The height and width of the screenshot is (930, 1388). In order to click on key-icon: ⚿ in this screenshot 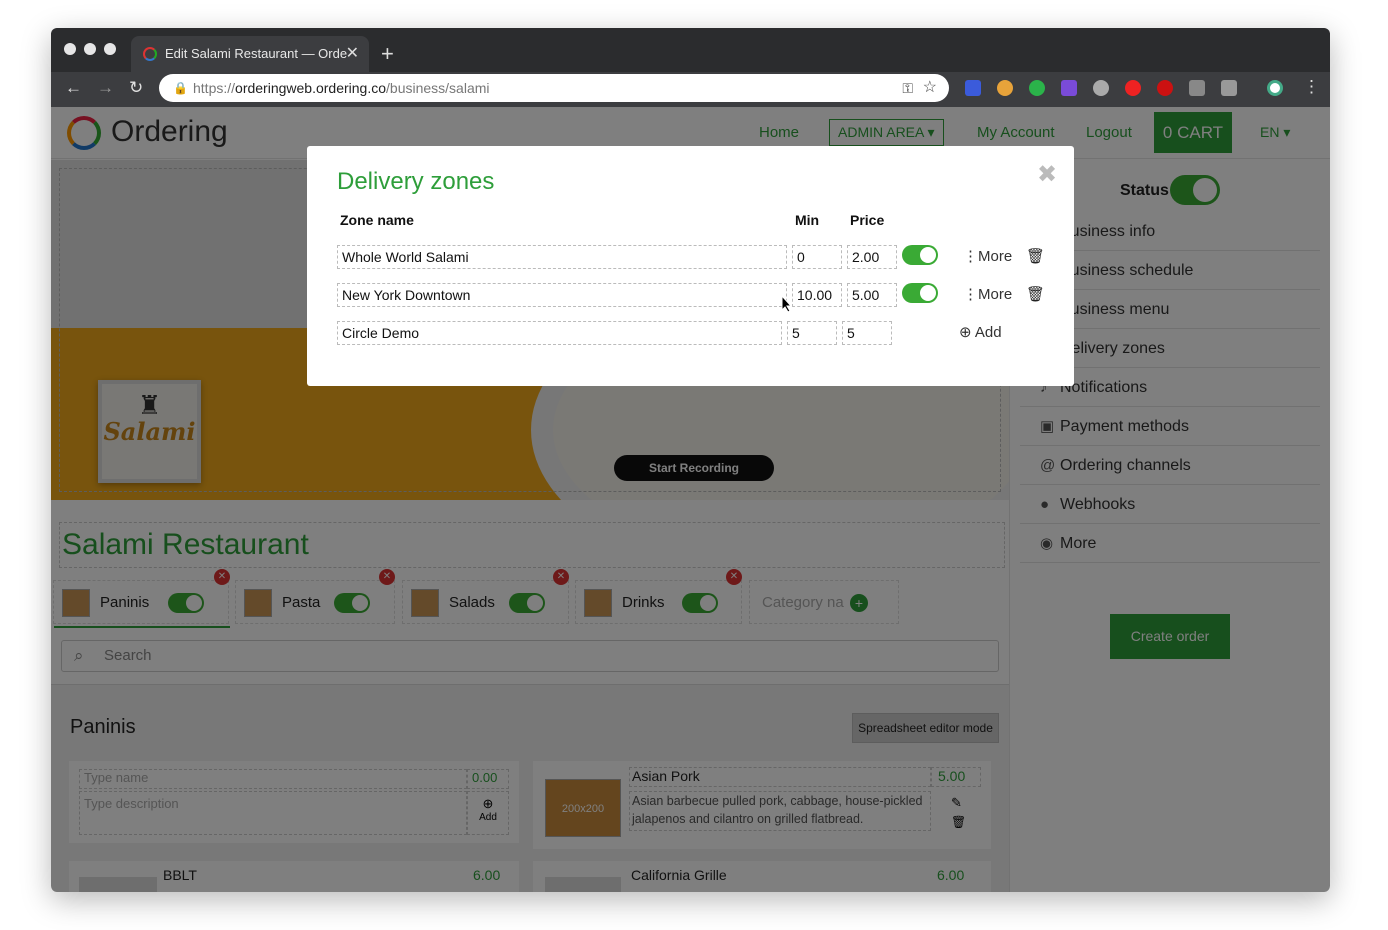, I will do `click(907, 88)`.